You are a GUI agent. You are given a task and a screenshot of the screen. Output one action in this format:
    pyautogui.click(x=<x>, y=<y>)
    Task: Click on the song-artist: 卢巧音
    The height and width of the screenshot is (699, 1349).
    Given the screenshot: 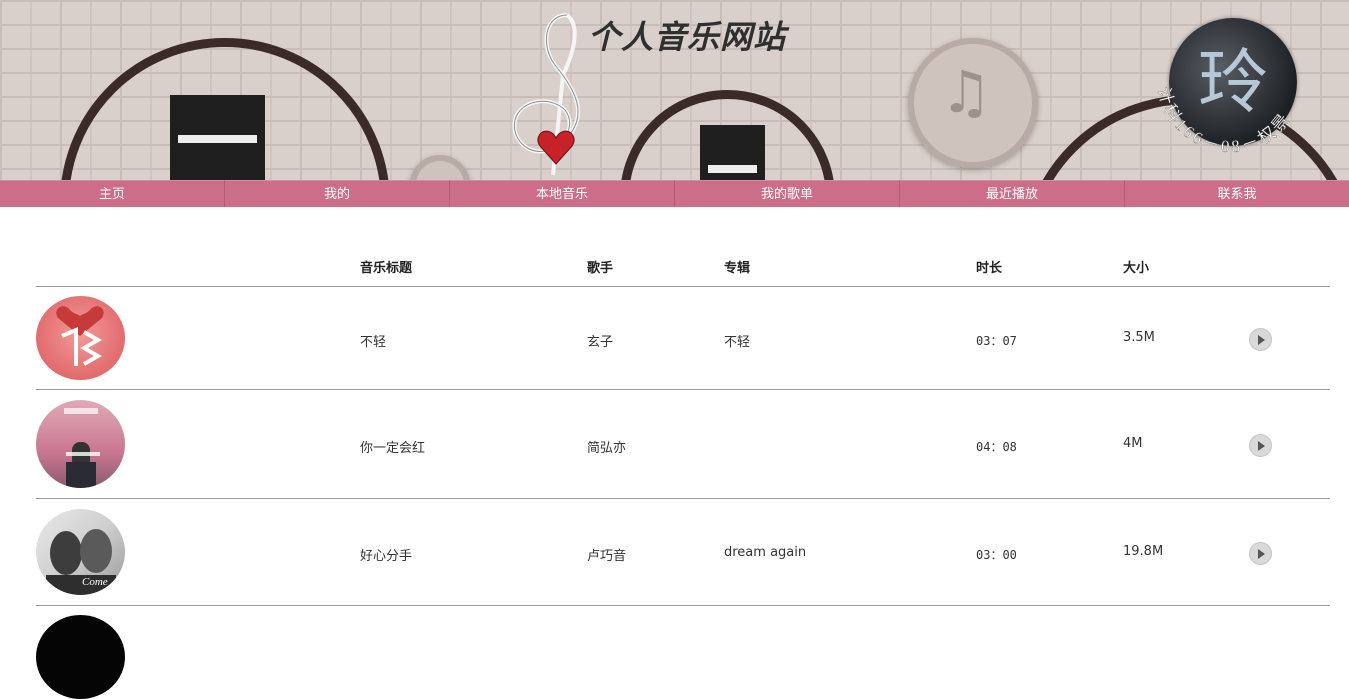 What is the action you would take?
    pyautogui.click(x=607, y=556)
    